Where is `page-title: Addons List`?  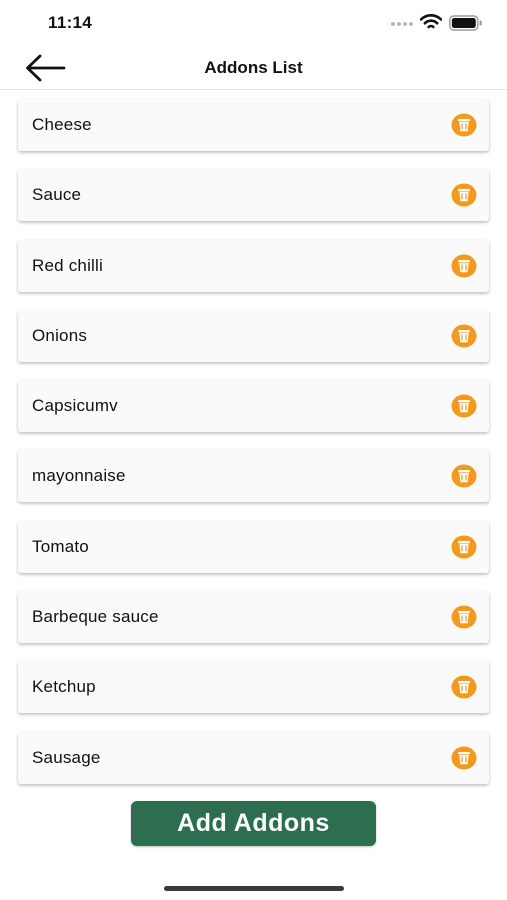
page-title: Addons List is located at coordinates (253, 67).